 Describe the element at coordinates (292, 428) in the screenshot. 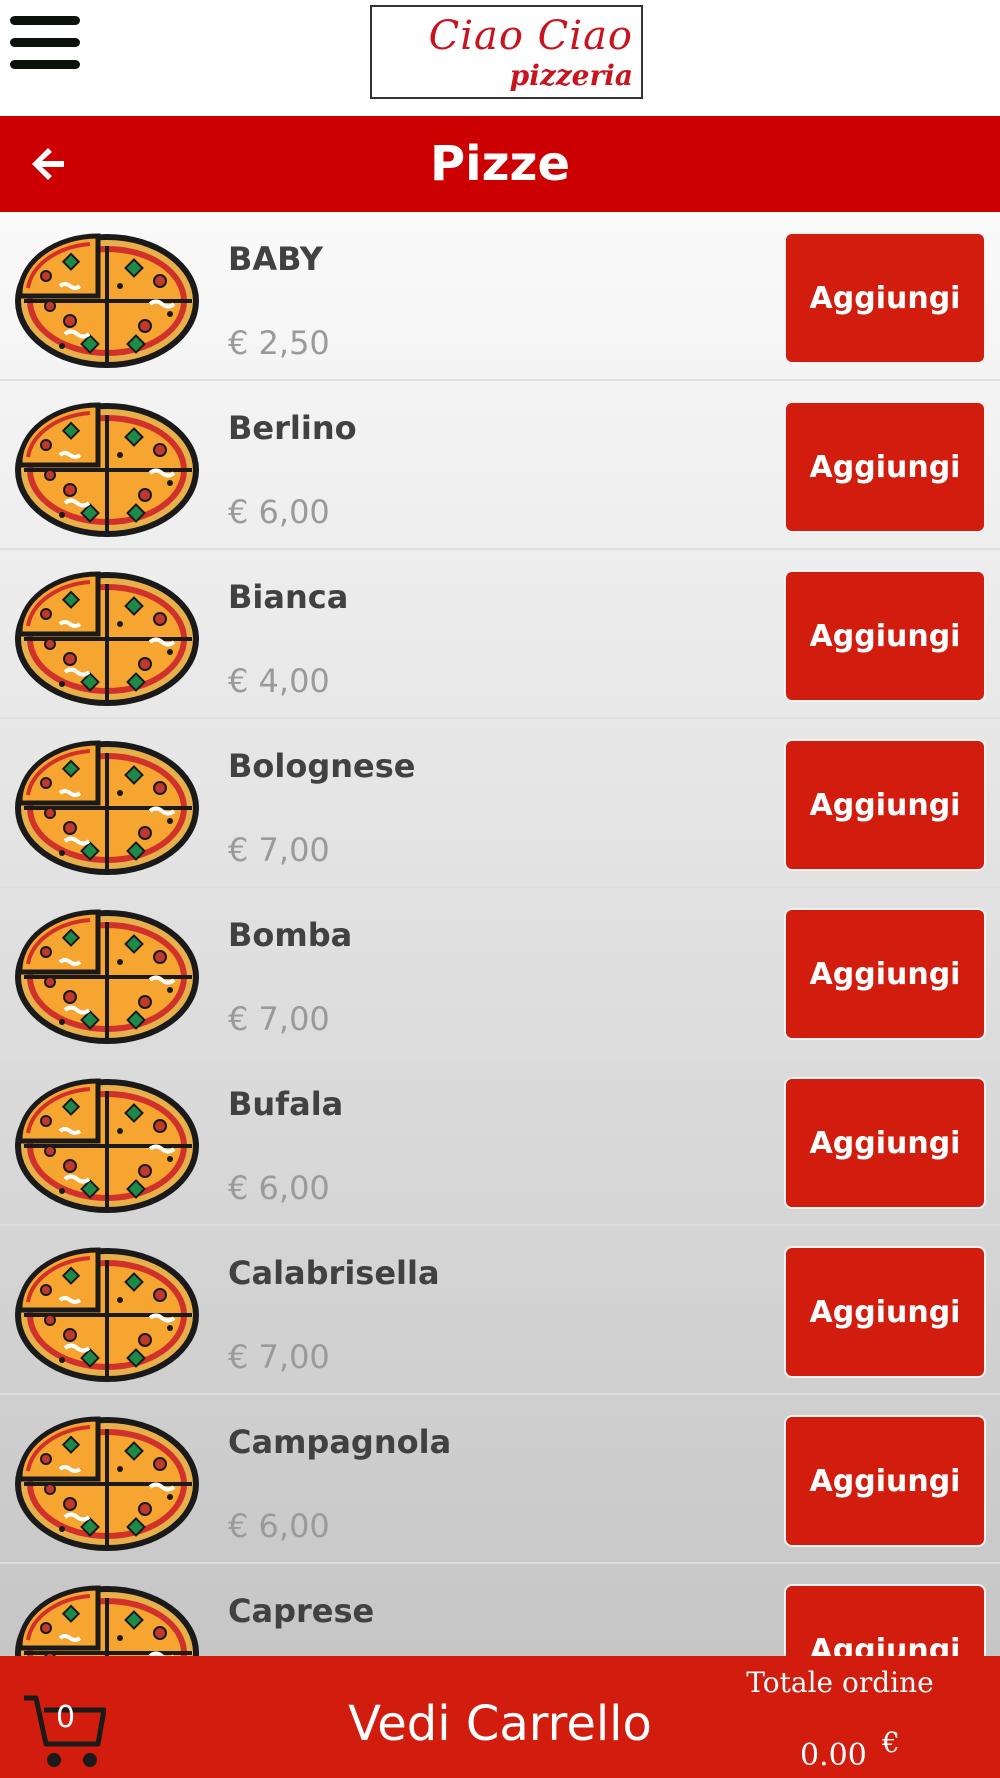

I see `product-name: Berlino` at that location.